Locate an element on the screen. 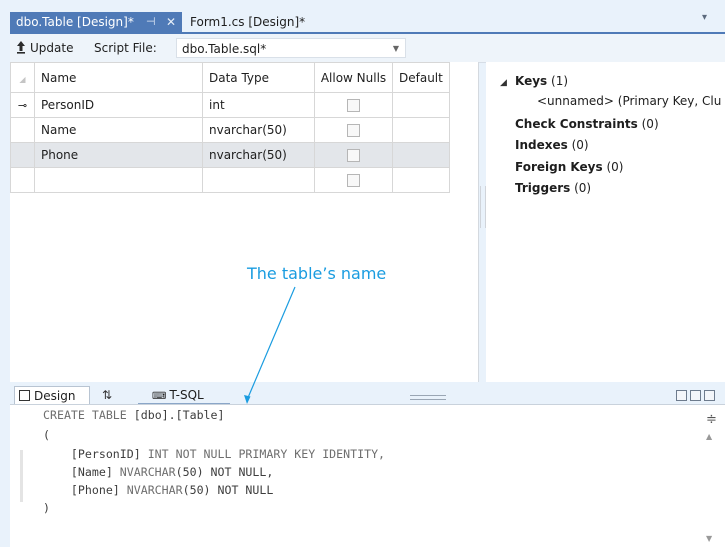  annotation-arrow is located at coordinates (270, 345).